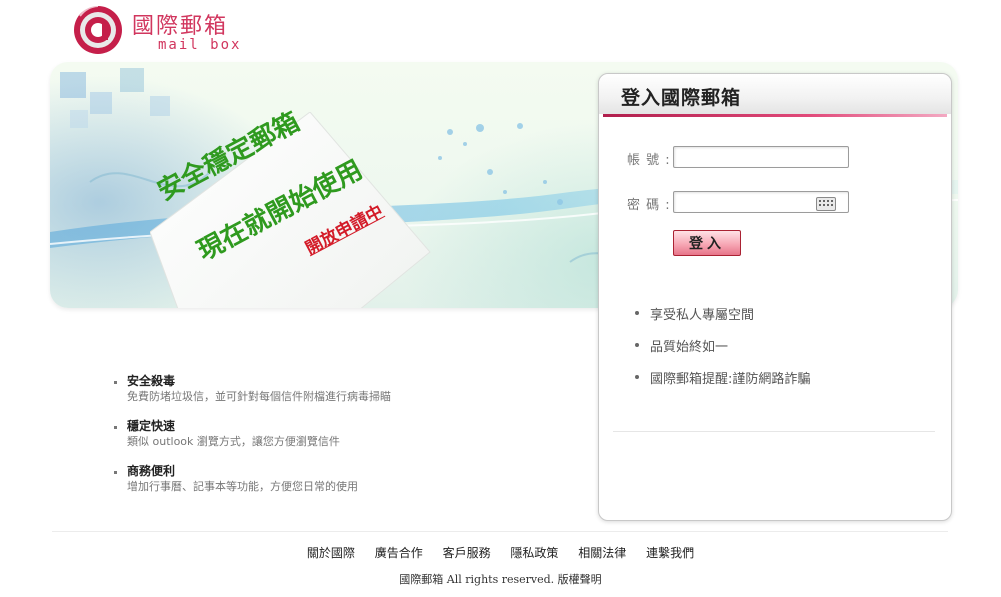 The height and width of the screenshot is (597, 1001). I want to click on account-label: 帳 號 :, so click(649, 160).